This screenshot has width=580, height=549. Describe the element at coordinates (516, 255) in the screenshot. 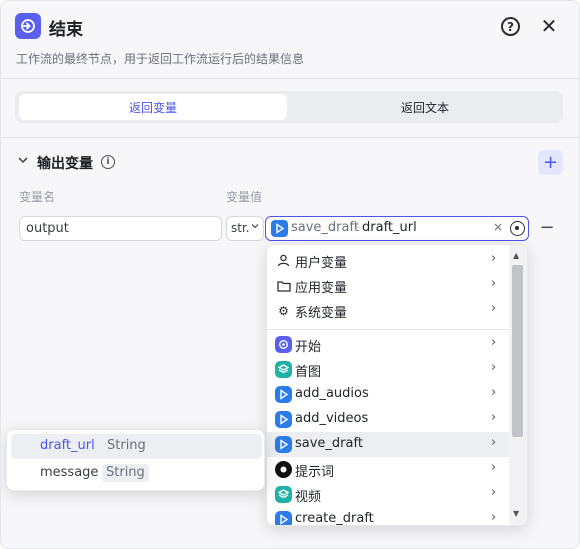

I see `scroll-up-icon: ▲` at that location.